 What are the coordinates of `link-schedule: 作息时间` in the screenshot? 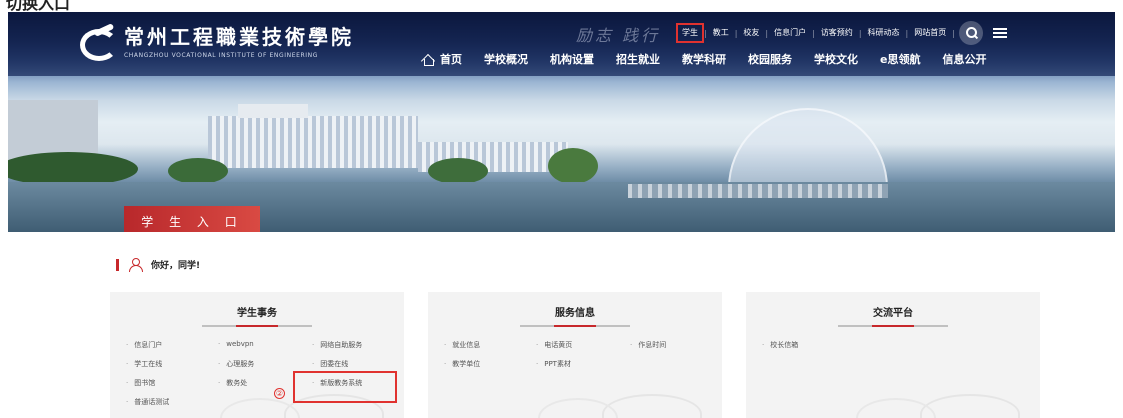 It's located at (676, 345).